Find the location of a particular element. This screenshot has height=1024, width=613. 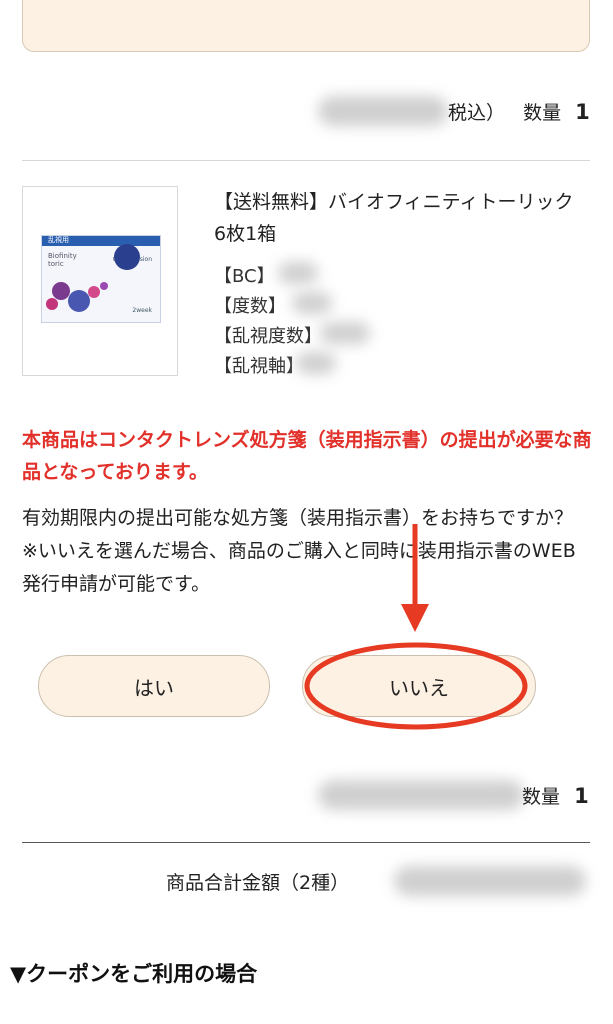

spec-cyl-value-redacted is located at coordinates (345, 333).